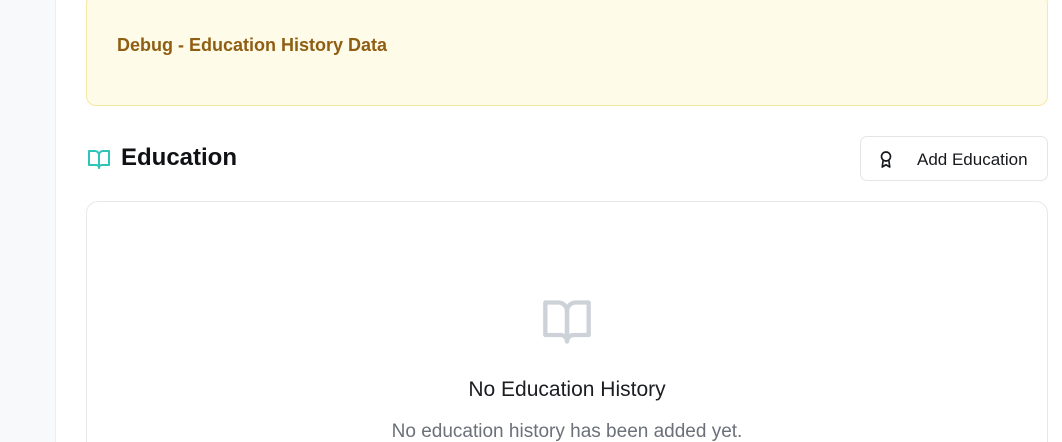 This screenshot has width=1062, height=442. Describe the element at coordinates (886, 159) in the screenshot. I see `award-ribbon-icon` at that location.